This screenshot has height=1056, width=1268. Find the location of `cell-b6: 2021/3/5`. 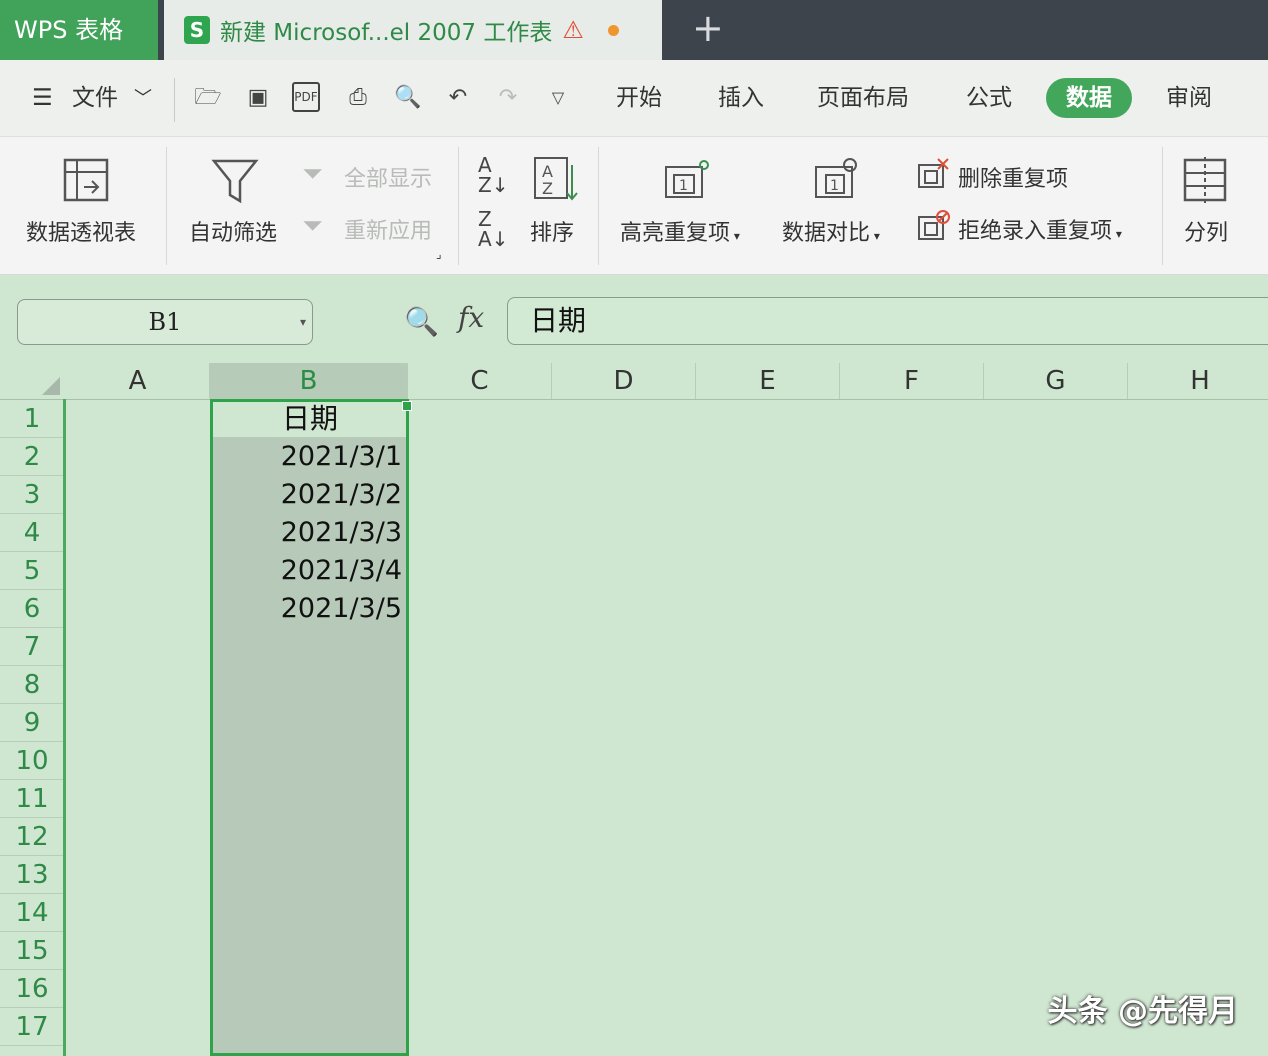

cell-b6: 2021/3/5 is located at coordinates (307, 609).